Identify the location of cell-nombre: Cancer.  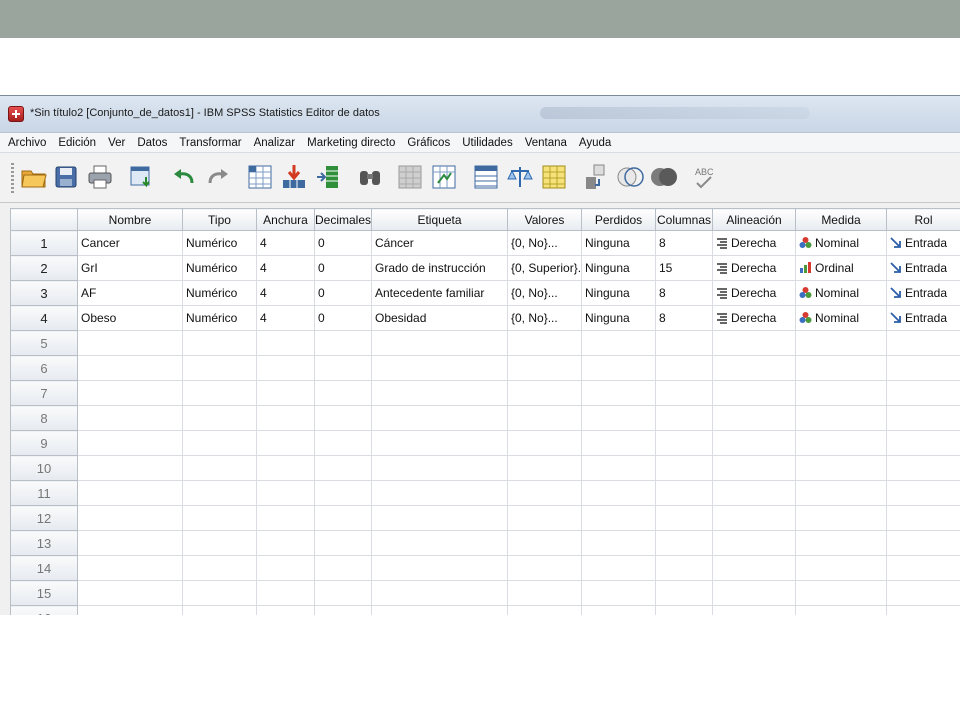
(130, 243).